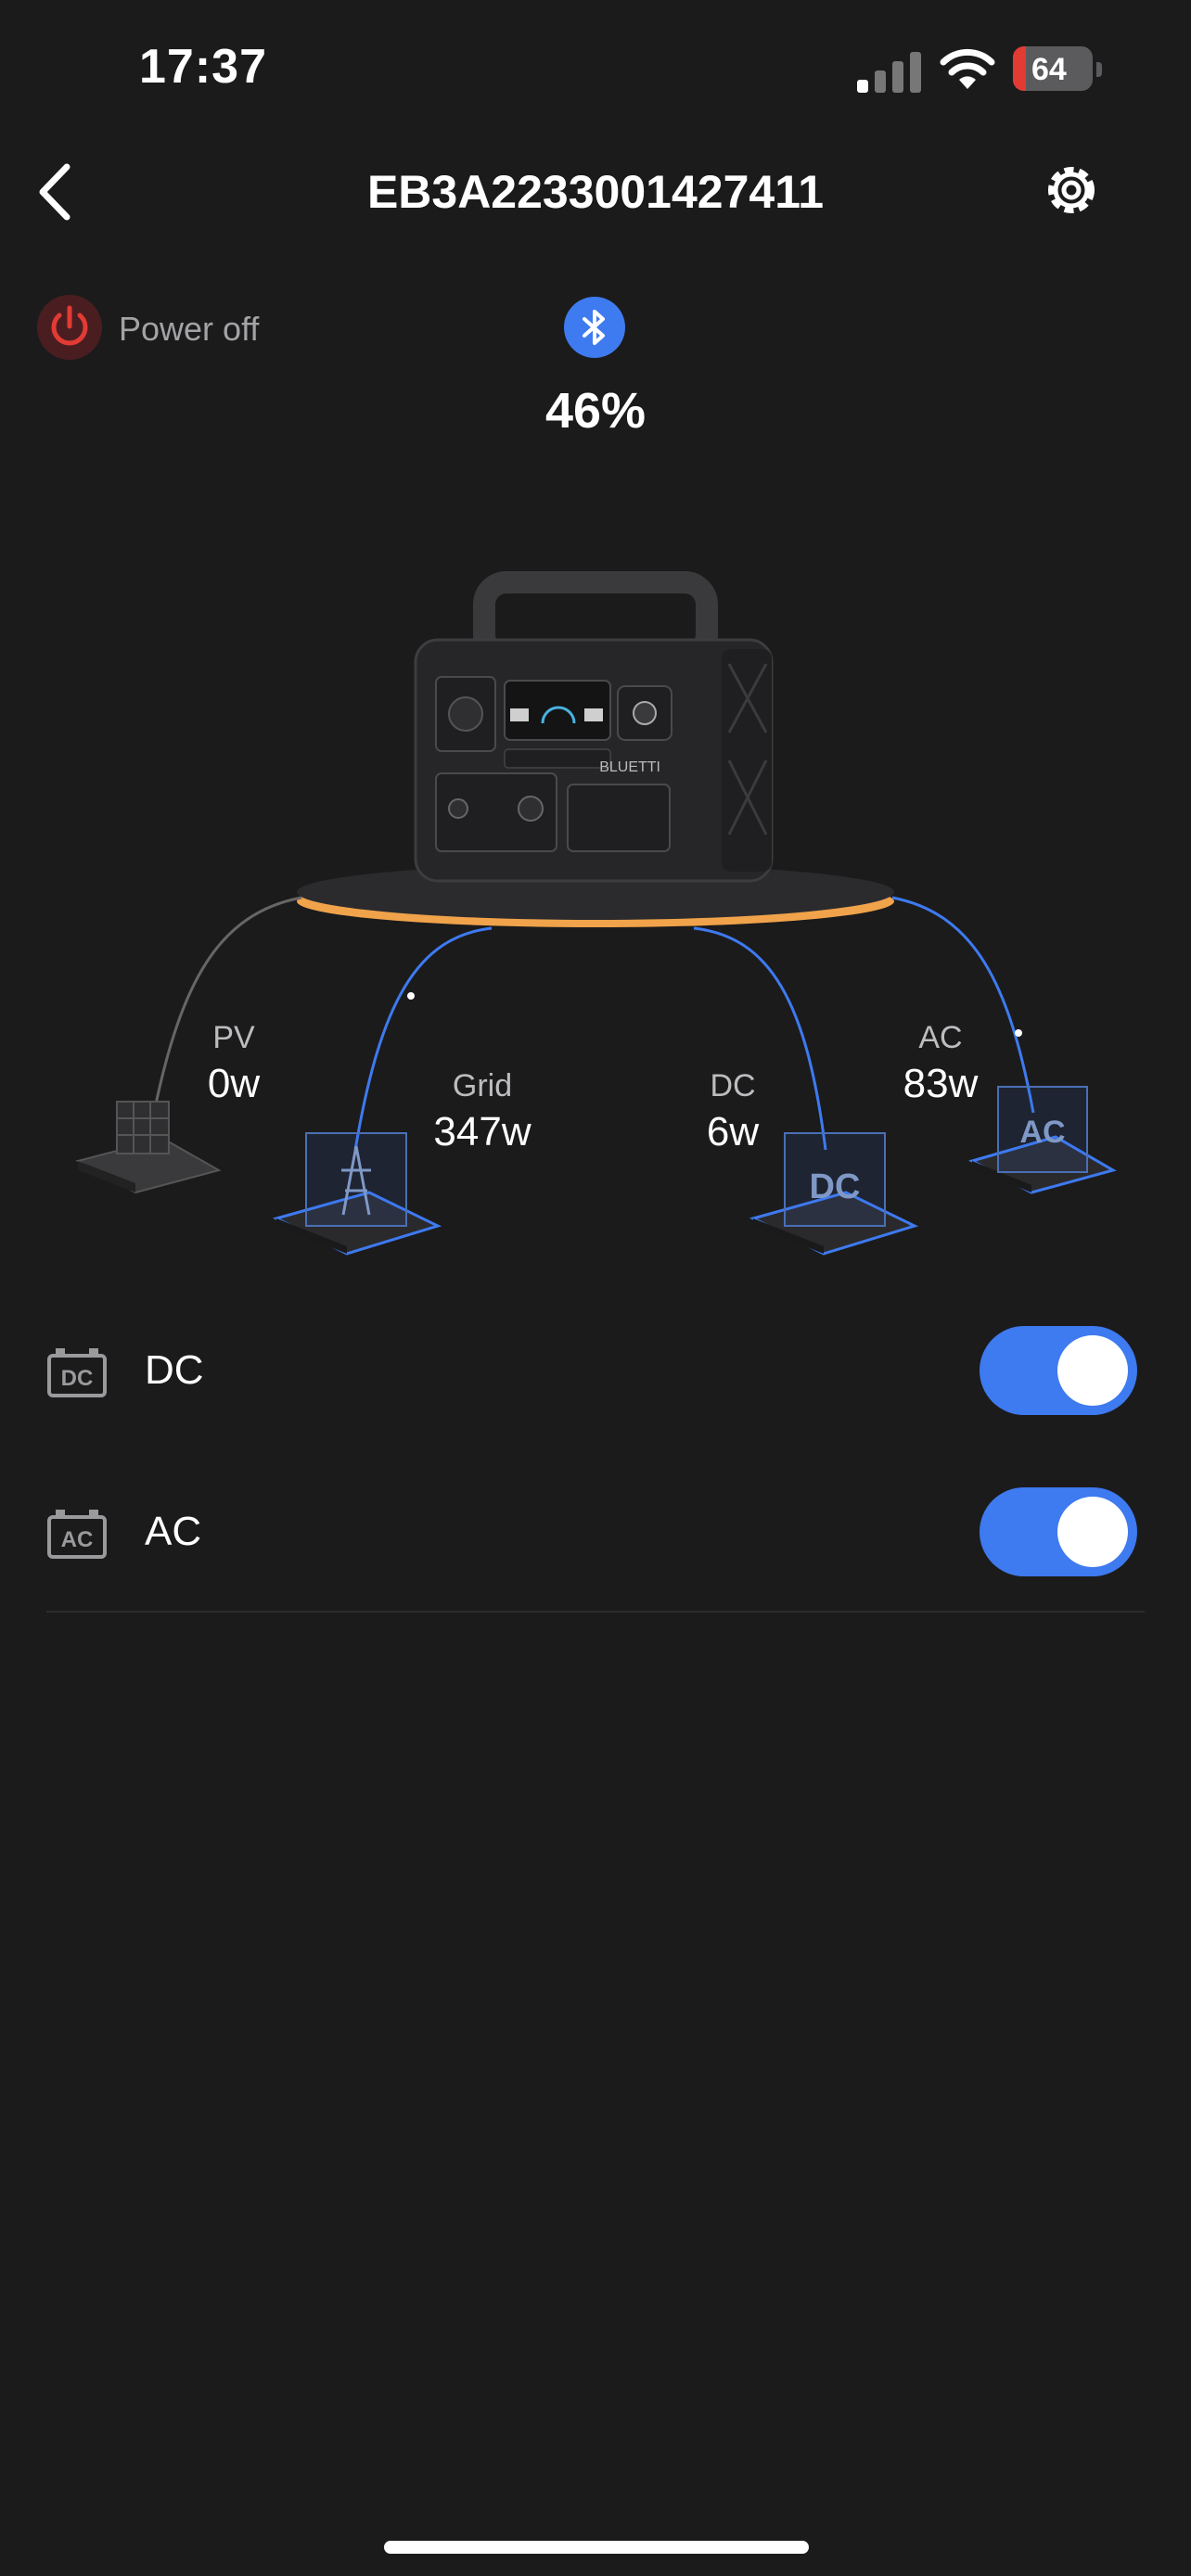 The width and height of the screenshot is (1191, 2576). I want to click on wifi-icon, so click(967, 68).